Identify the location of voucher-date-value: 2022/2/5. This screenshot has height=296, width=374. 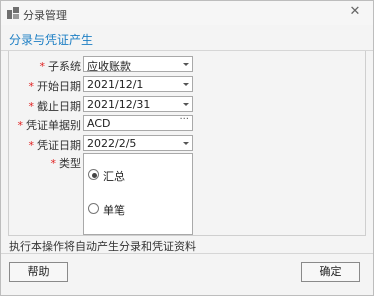
(112, 143).